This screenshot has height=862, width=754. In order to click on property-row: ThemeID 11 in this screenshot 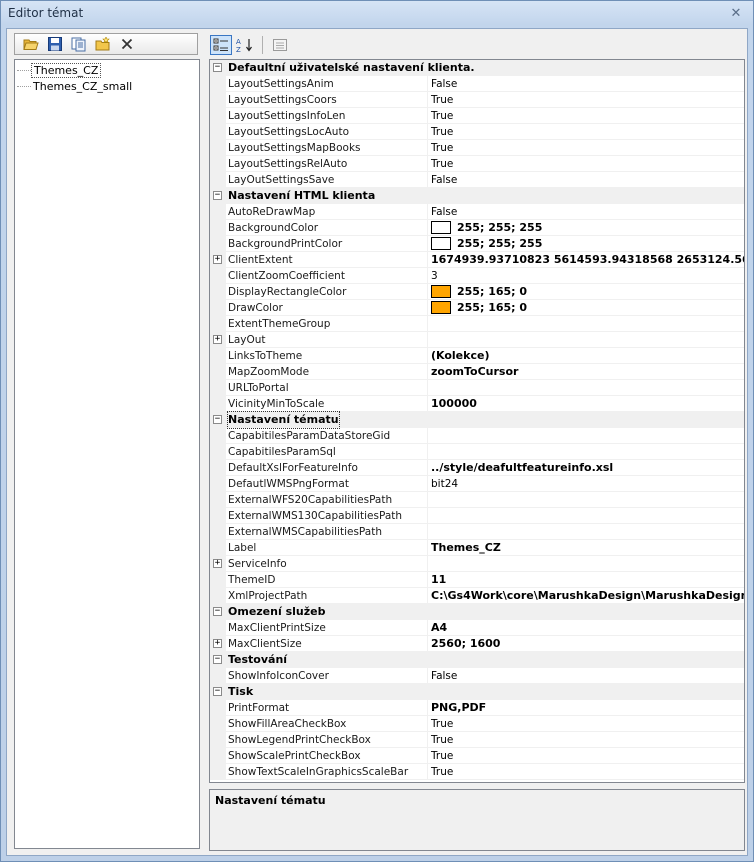, I will do `click(477, 580)`.